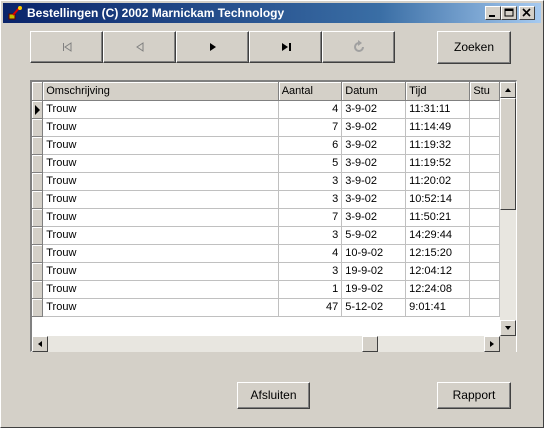  What do you see at coordinates (374, 235) in the screenshot?
I see `cell-datum: 5-9-02` at bounding box center [374, 235].